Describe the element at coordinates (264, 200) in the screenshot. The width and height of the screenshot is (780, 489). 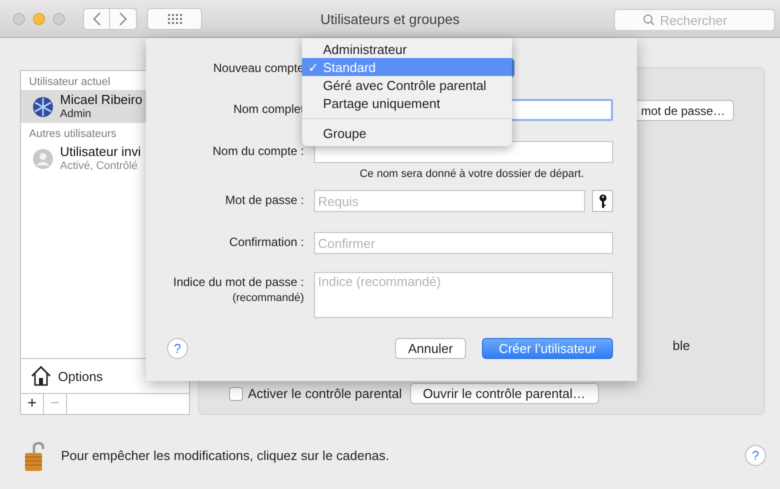
I see `field-label: Mot de passe :` at that location.